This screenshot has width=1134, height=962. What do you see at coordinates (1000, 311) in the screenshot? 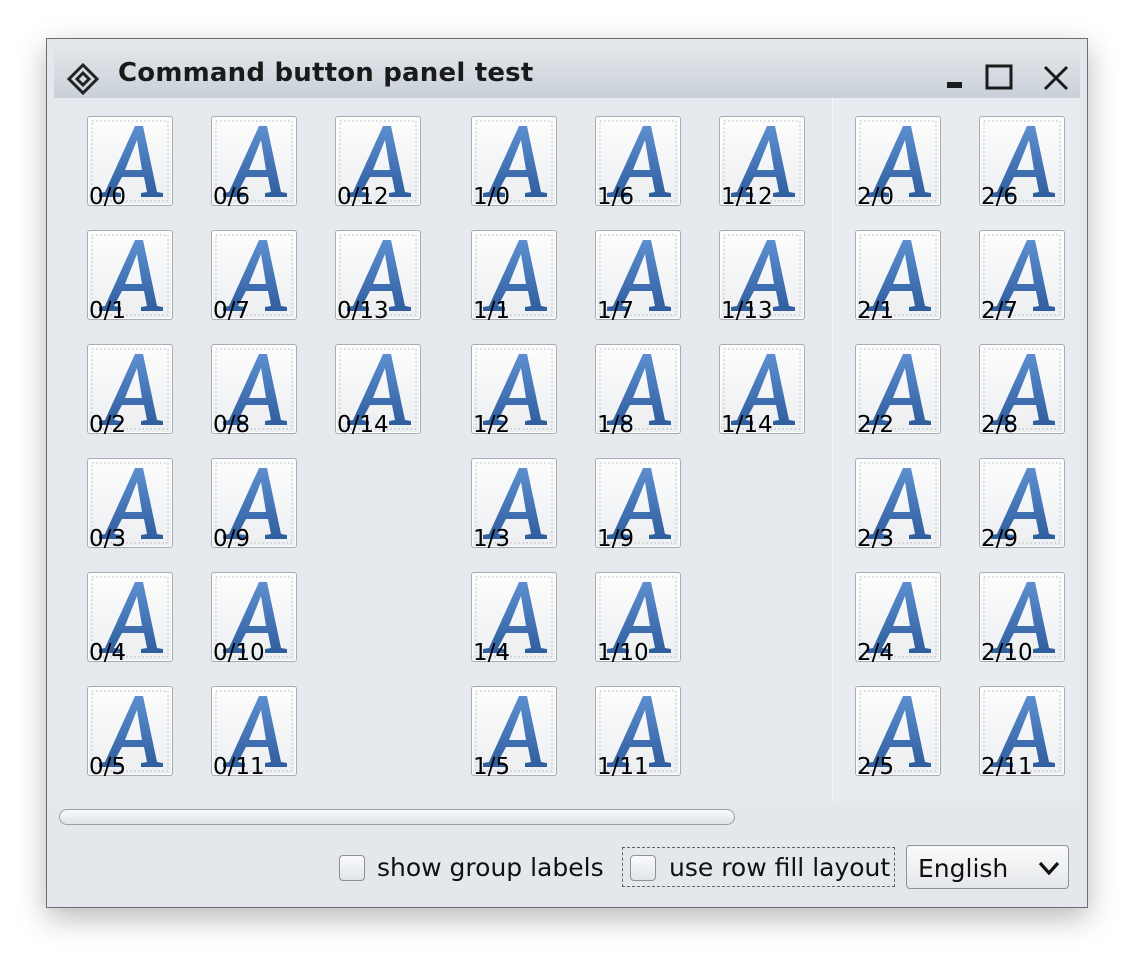
I see `command-button-label: 2/7` at bounding box center [1000, 311].